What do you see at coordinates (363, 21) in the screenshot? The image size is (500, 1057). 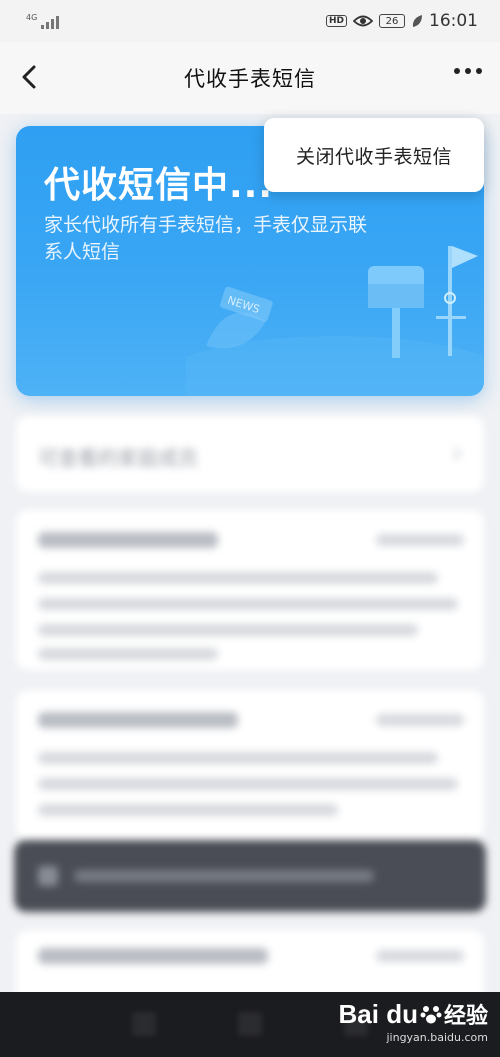 I see `eye-comfort-icon` at bounding box center [363, 21].